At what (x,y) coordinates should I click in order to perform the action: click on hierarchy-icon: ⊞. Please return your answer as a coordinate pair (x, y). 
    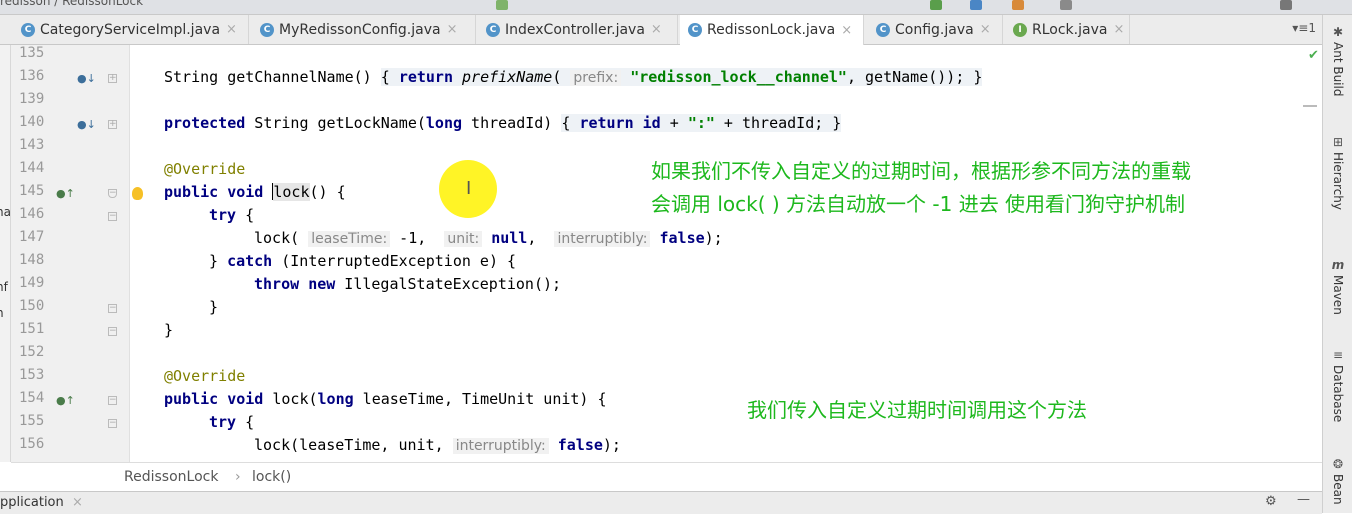
    Looking at the image, I should click on (1338, 142).